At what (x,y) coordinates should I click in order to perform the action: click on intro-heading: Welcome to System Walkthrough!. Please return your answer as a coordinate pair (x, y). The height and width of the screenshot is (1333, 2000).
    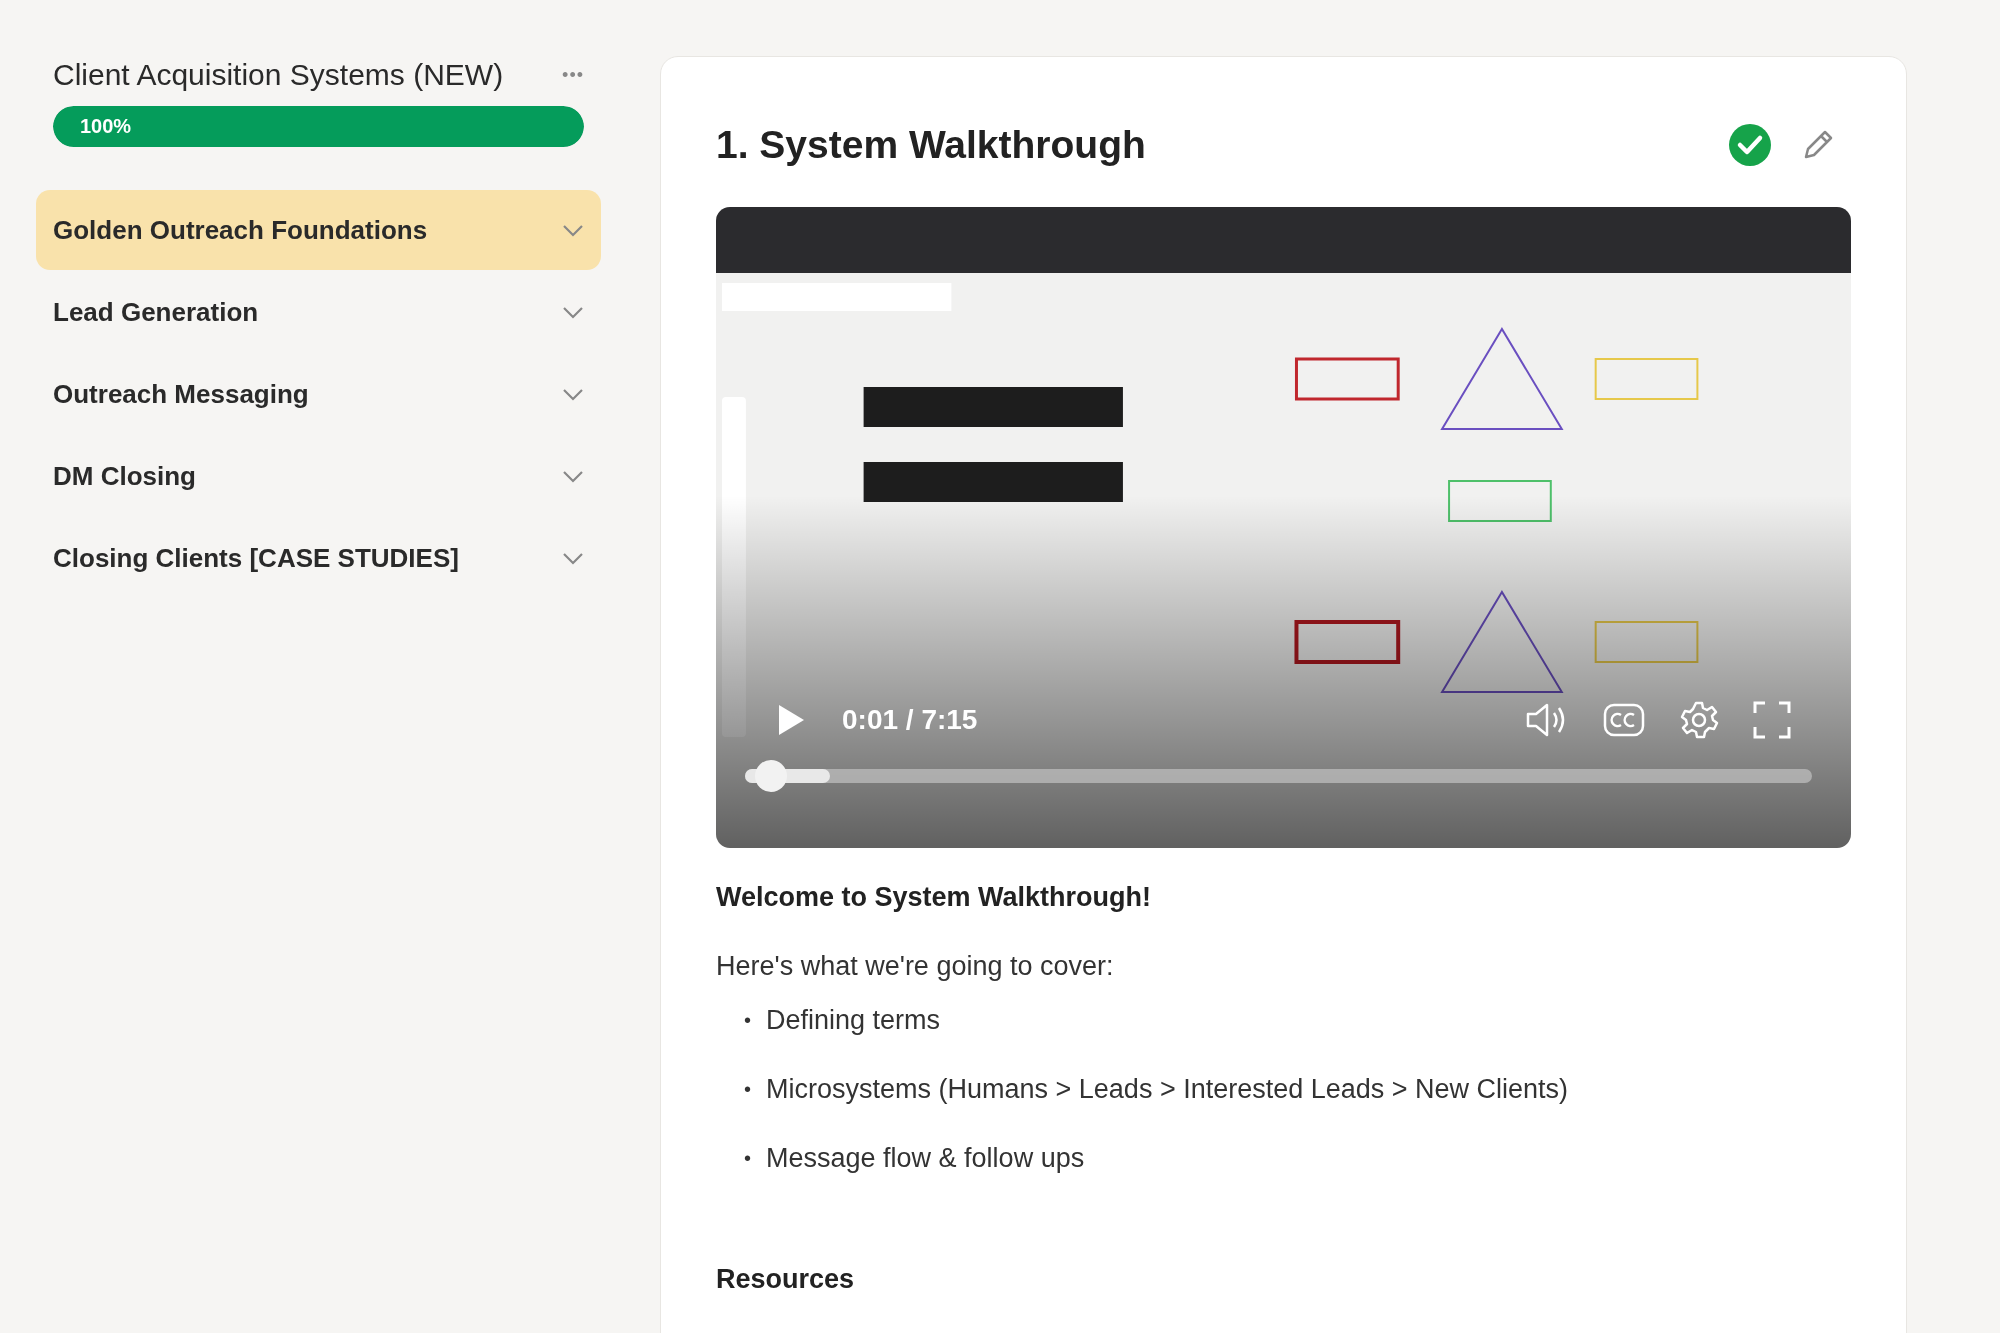
    Looking at the image, I should click on (934, 897).